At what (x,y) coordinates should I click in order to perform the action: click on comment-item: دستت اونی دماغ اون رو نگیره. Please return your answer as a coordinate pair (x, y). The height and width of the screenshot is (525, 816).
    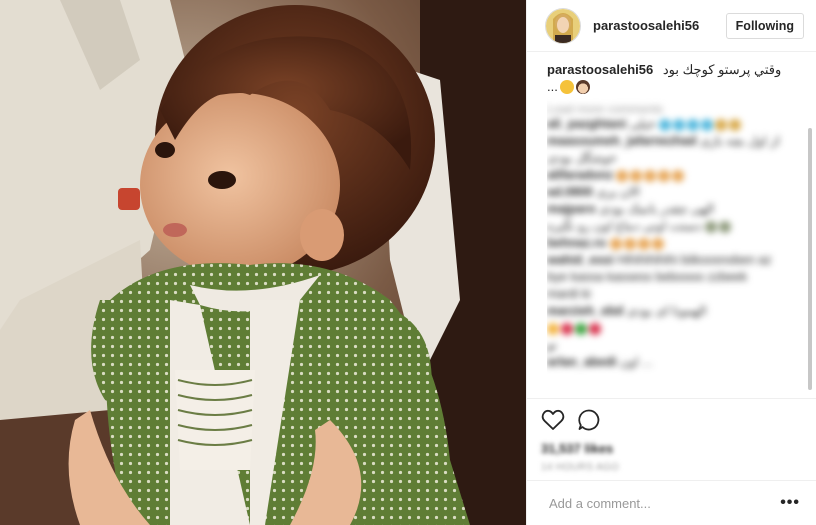
    Looking at the image, I should click on (671, 226).